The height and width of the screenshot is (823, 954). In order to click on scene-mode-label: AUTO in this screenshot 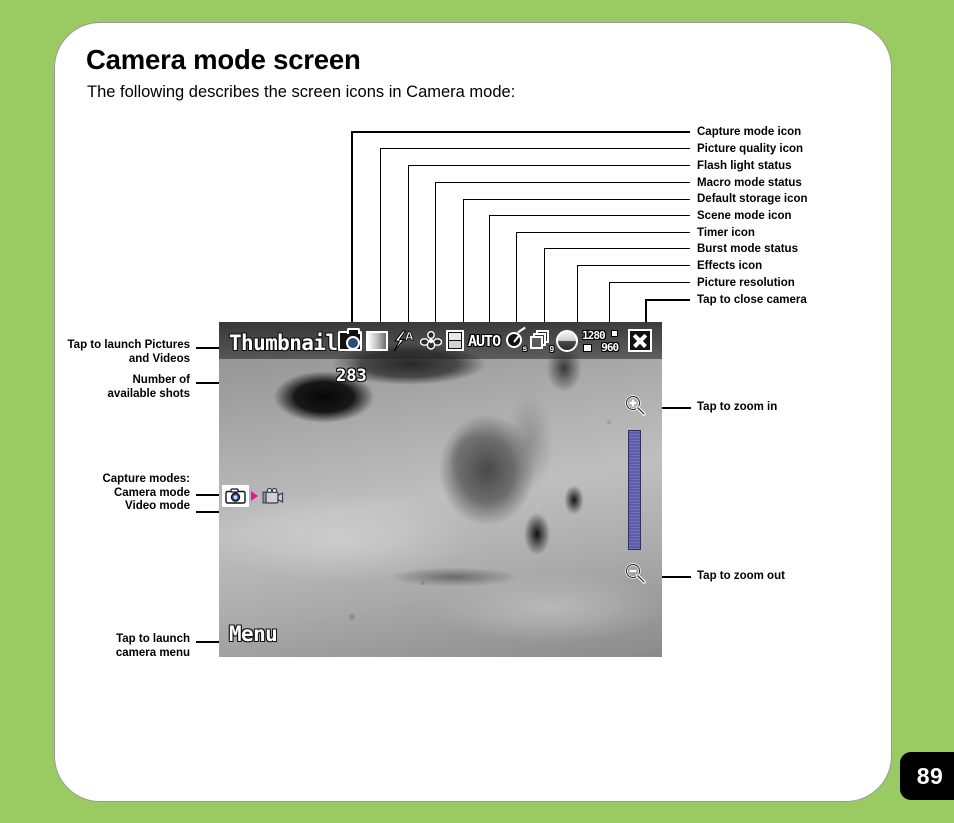, I will do `click(484, 340)`.